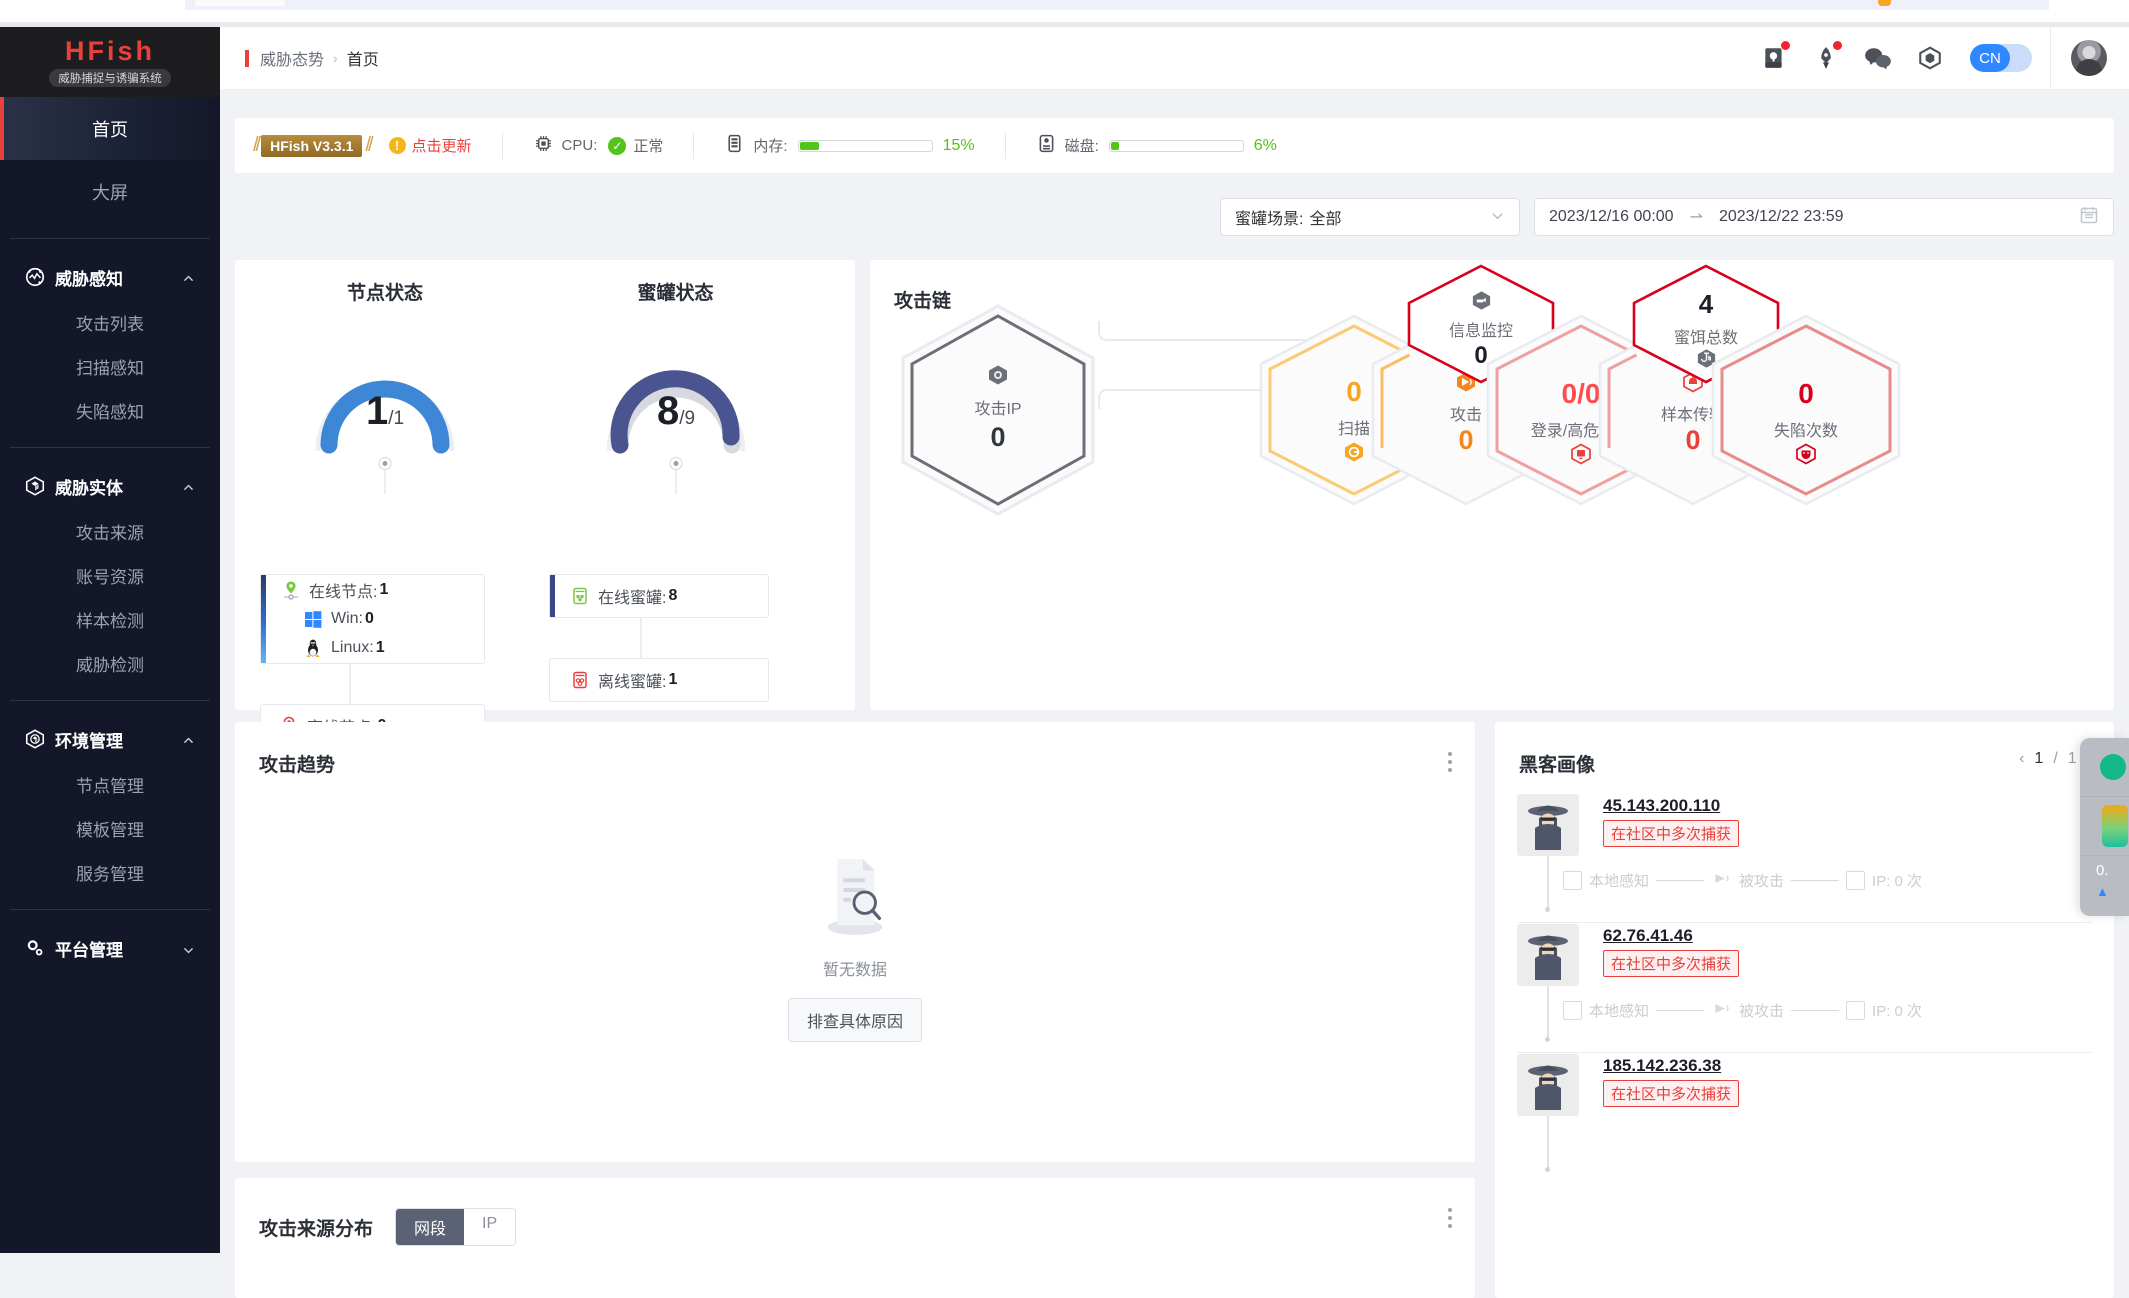 This screenshot has height=1298, width=2129. I want to click on sidebar-item-label: 攻击列表, so click(110, 324).